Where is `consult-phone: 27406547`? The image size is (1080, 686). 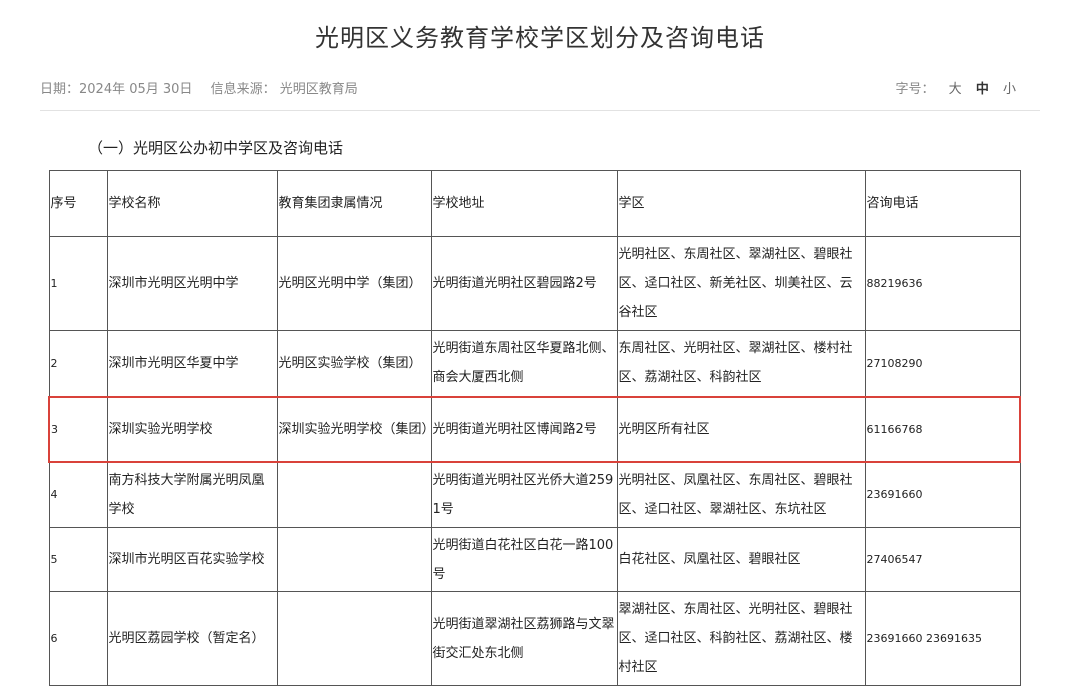 consult-phone: 27406547 is located at coordinates (942, 559).